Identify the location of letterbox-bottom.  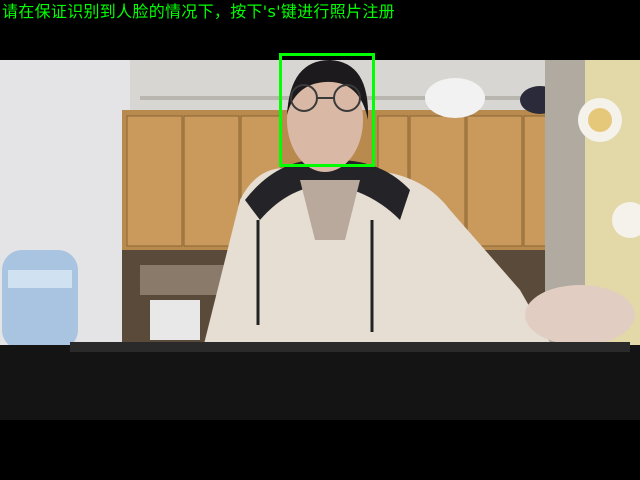
(320, 450).